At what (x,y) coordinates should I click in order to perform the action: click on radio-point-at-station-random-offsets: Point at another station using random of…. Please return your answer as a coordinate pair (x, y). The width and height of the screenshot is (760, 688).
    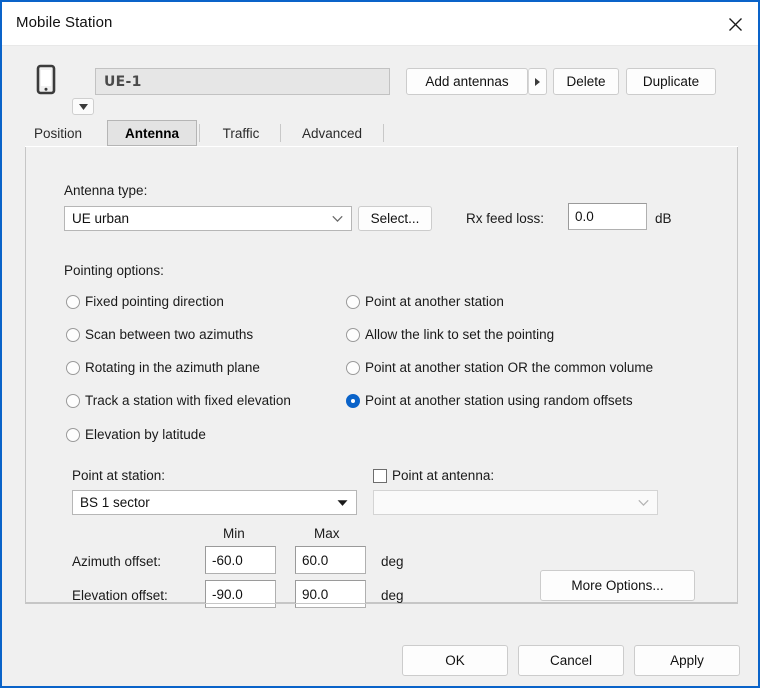
    Looking at the image, I should click on (489, 400).